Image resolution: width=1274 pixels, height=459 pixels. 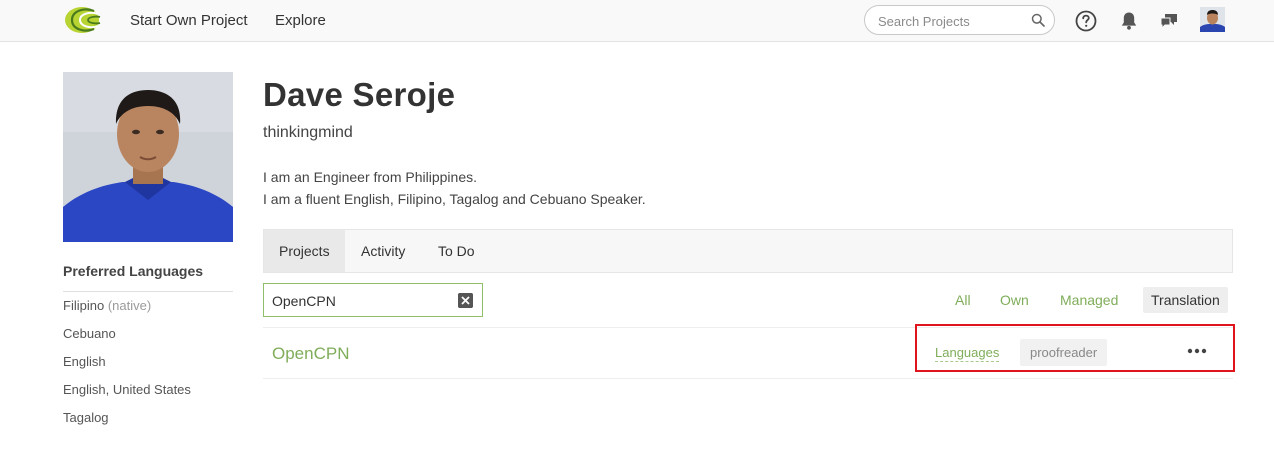 I want to click on language-label: English, United States, so click(x=127, y=389).